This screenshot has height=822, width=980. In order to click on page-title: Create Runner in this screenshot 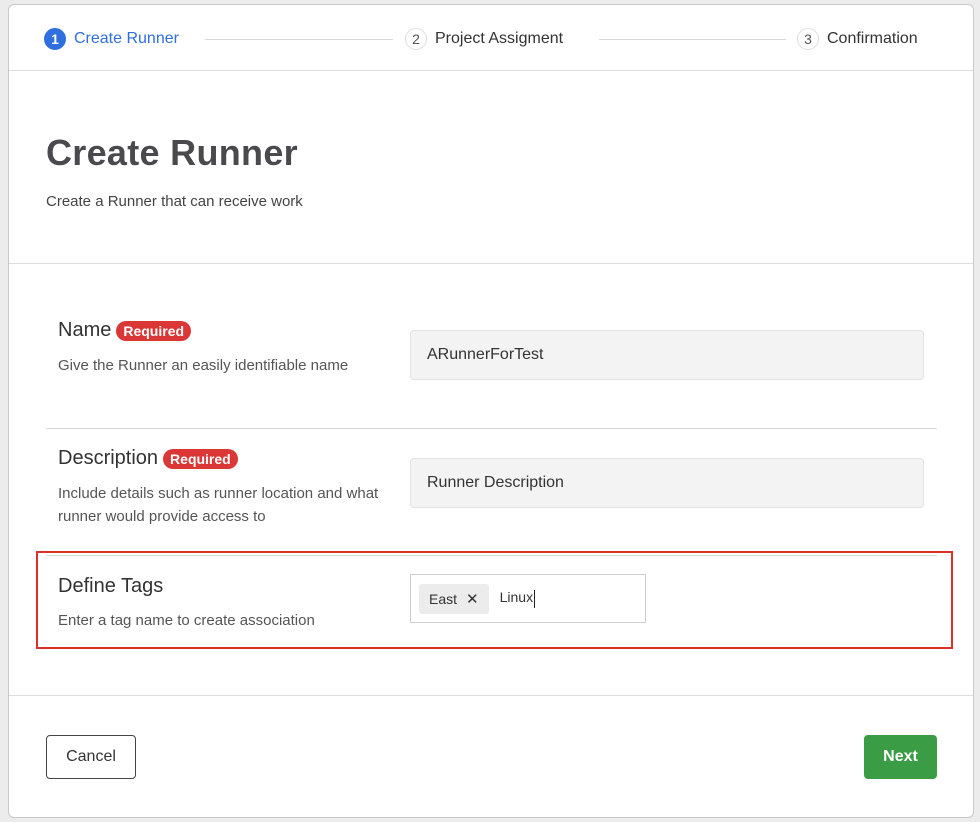, I will do `click(172, 152)`.